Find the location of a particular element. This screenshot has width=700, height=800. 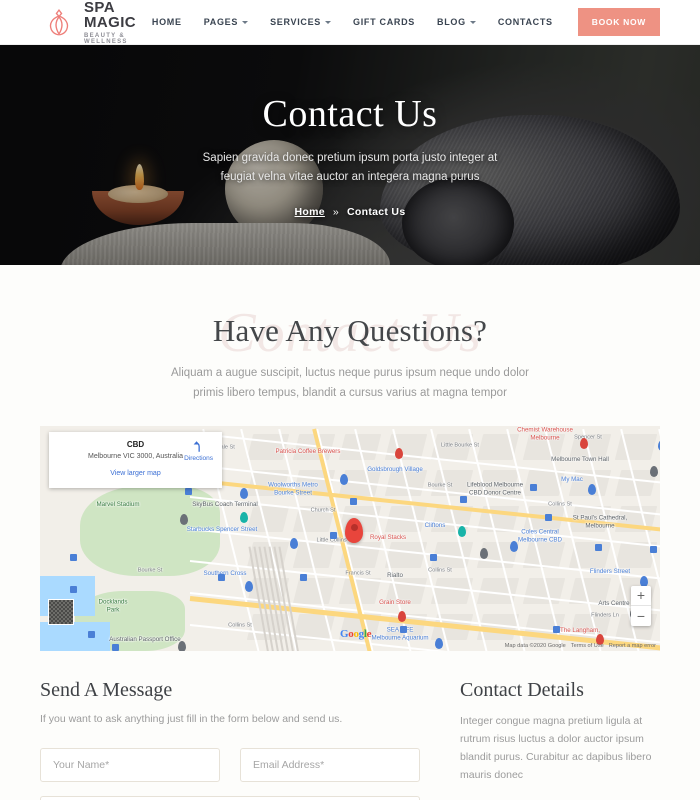

directions-icon is located at coordinates (196, 446).